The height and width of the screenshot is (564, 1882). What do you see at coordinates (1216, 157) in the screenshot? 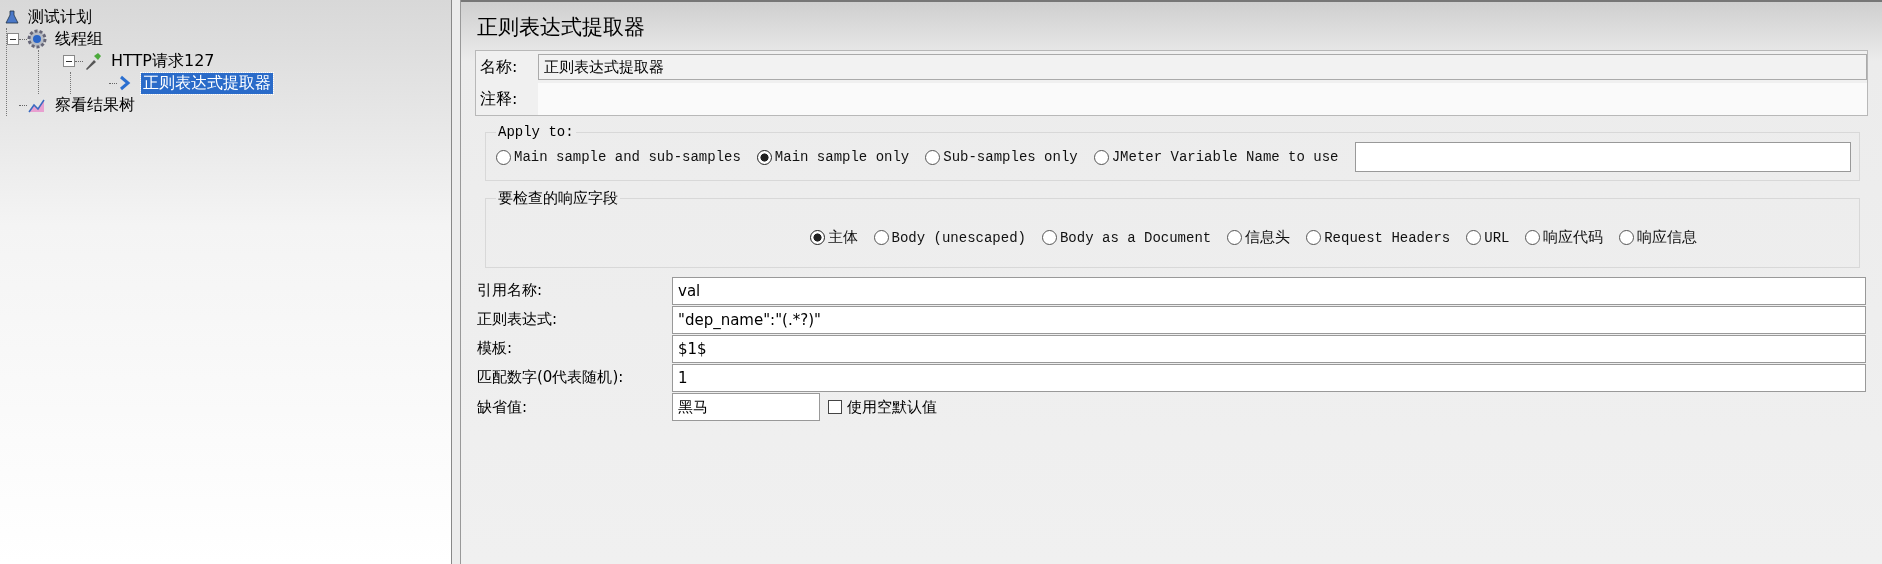
I see `radio-button: JMeter Variable Name to use` at bounding box center [1216, 157].